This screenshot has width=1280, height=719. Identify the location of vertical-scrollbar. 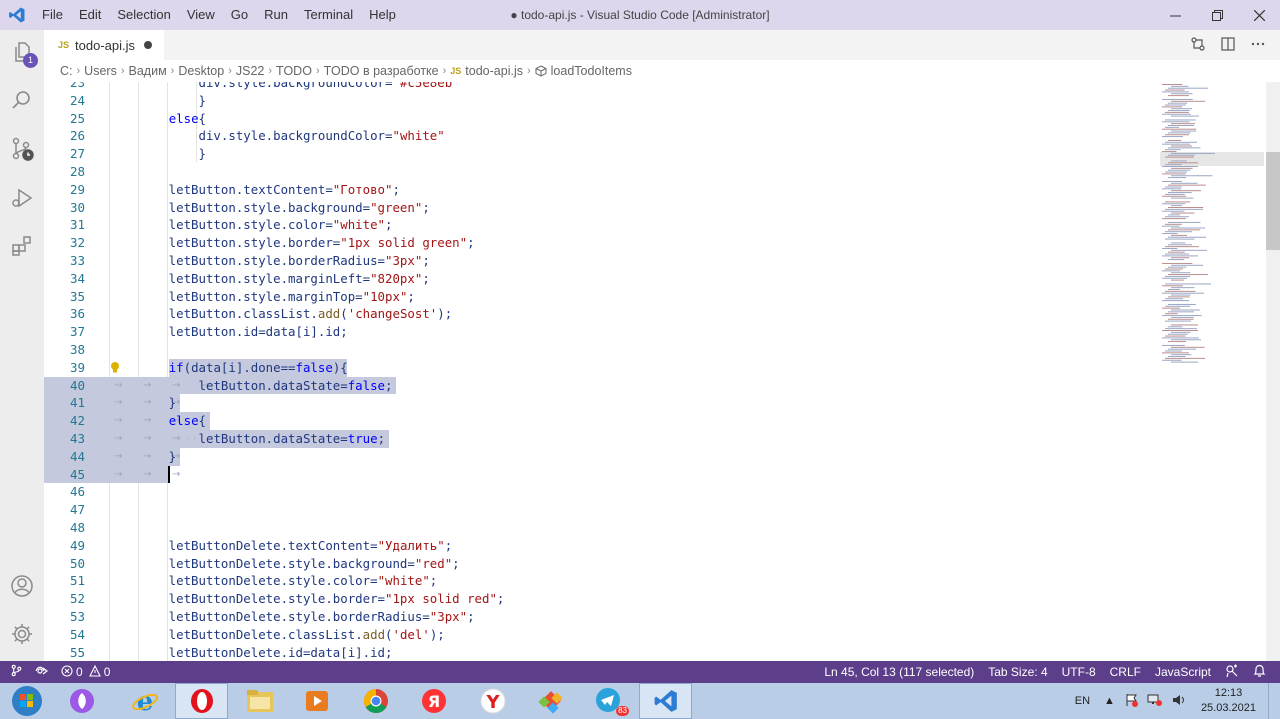
(1273, 371).